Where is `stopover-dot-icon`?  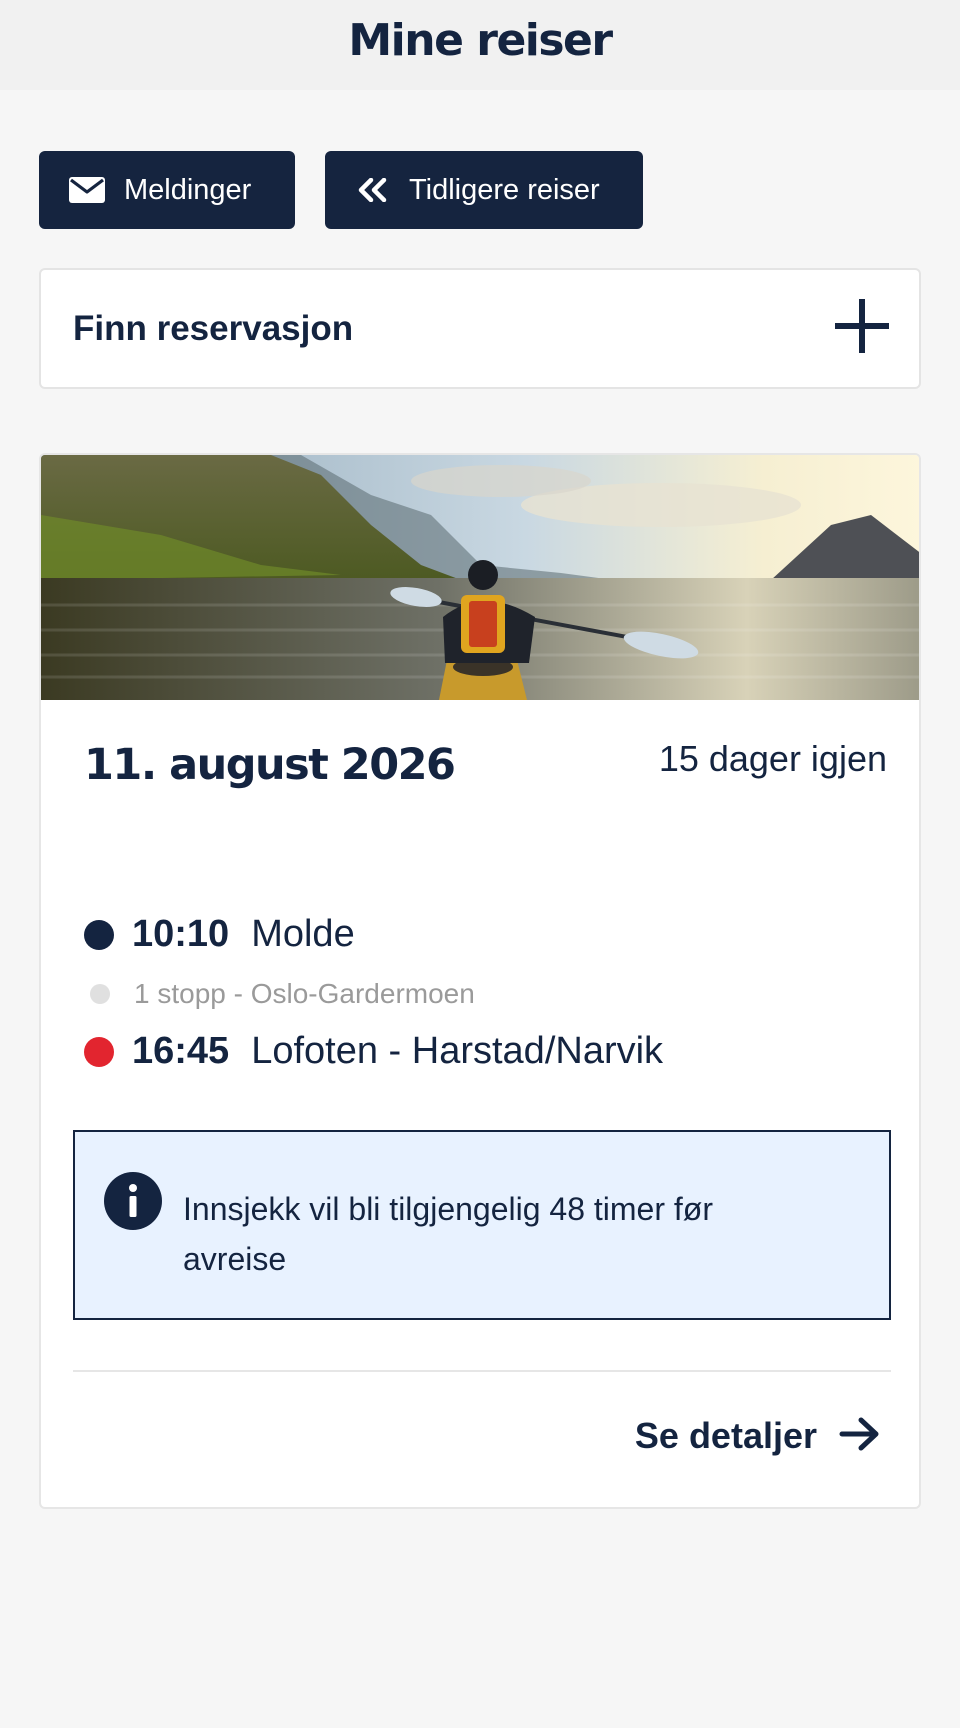 stopover-dot-icon is located at coordinates (100, 994).